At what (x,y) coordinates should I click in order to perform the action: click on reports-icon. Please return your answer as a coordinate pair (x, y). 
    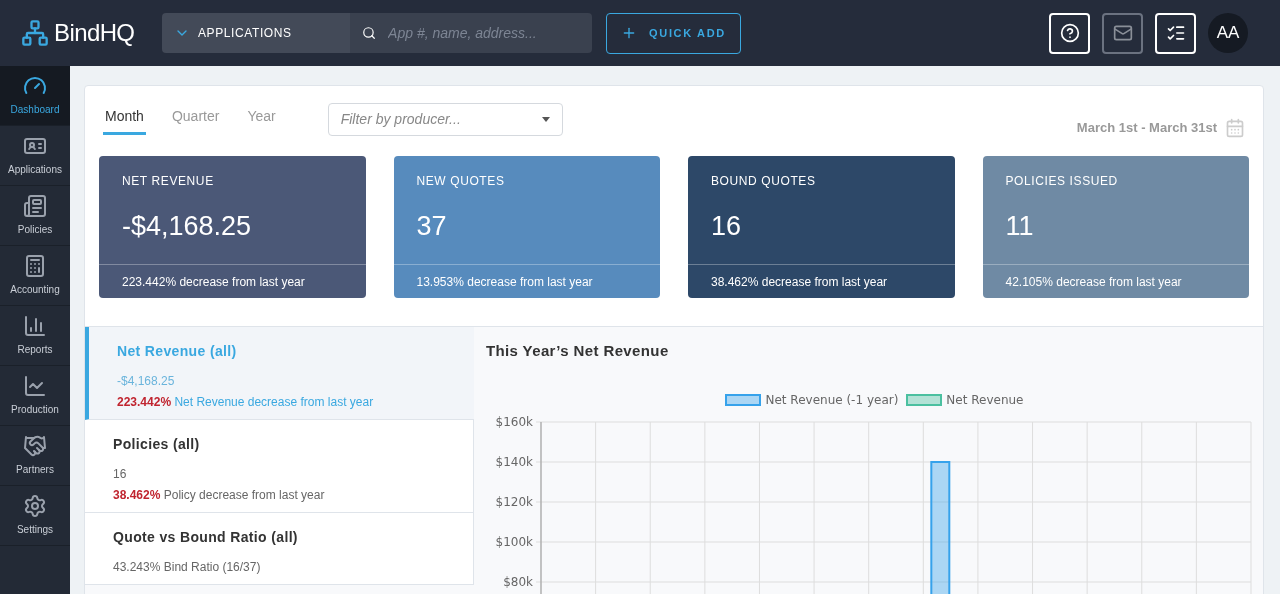
    Looking at the image, I should click on (35, 326).